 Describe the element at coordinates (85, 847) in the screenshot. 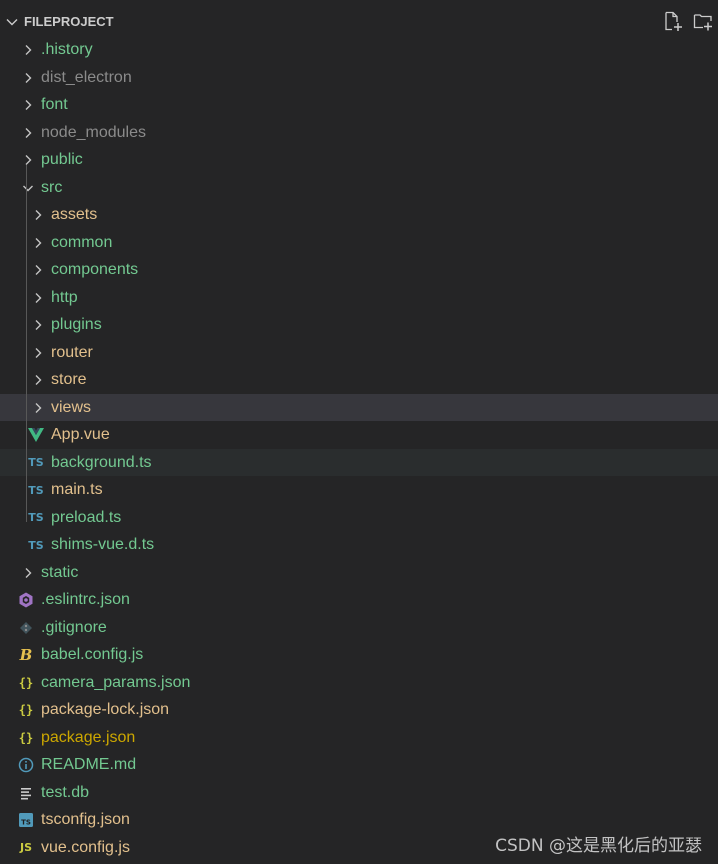

I see `tree-item-label: vue.config.js` at that location.